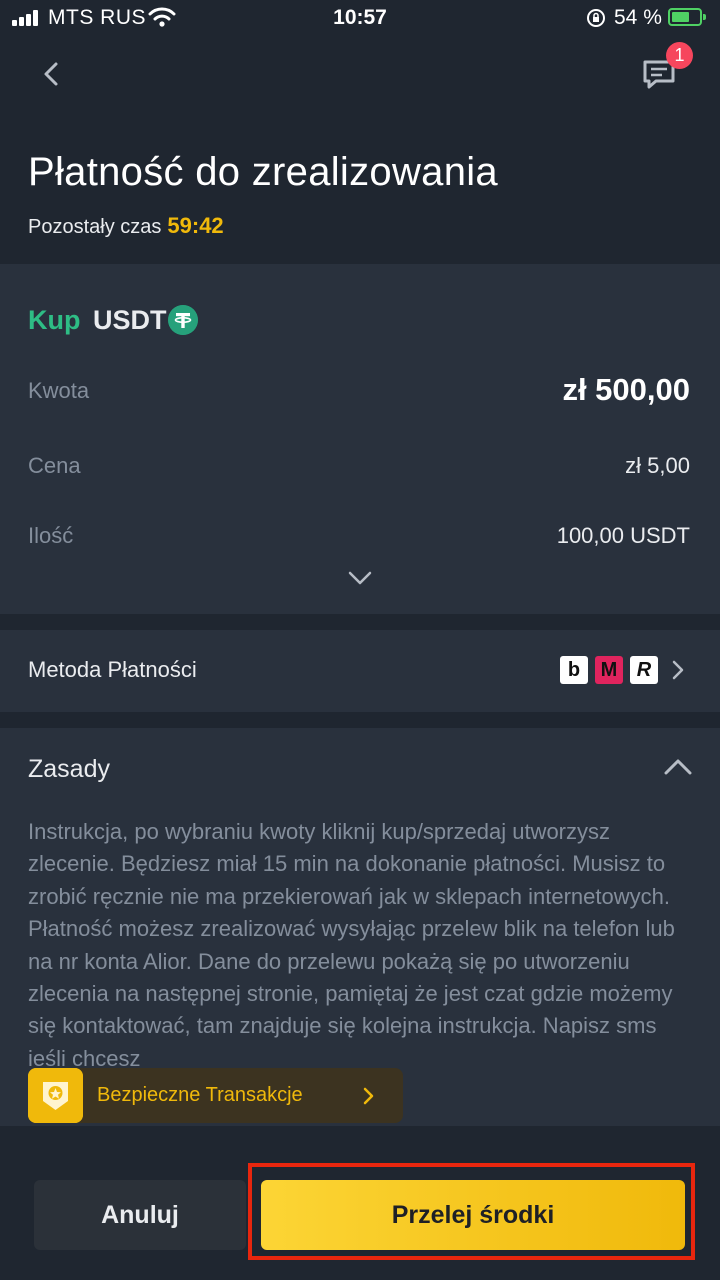 This screenshot has height=1280, width=720. Describe the element at coordinates (52, 74) in the screenshot. I see `back-arrow-icon` at that location.